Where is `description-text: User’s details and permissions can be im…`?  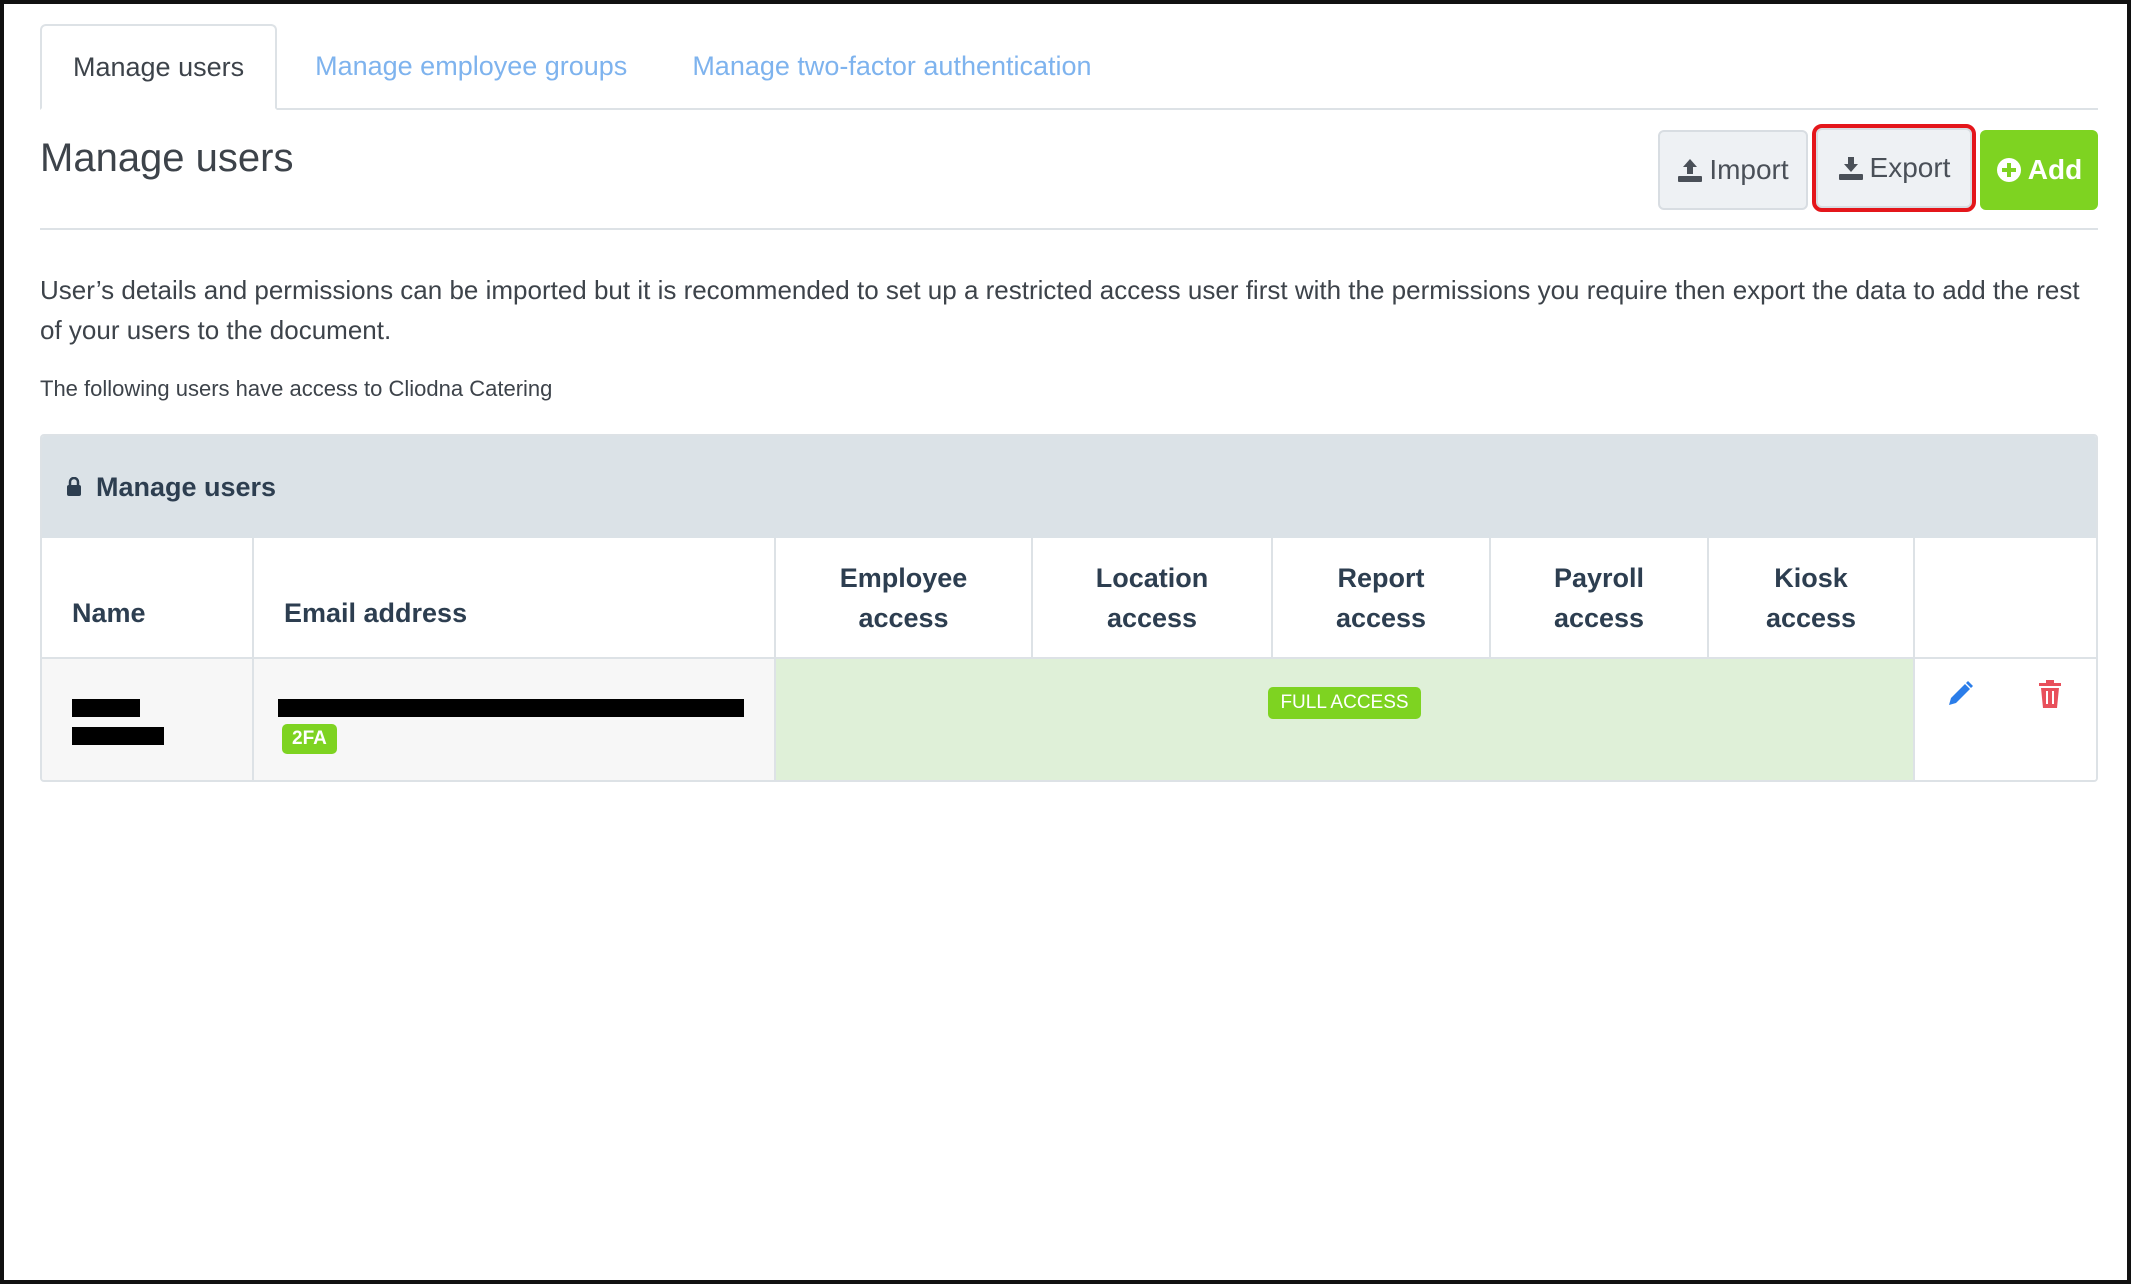
description-text: User’s details and permissions can be im… is located at coordinates (1060, 310).